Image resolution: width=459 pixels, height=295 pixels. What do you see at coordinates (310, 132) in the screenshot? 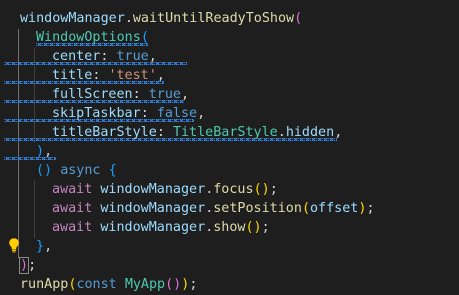
I see `token-member: hidden` at bounding box center [310, 132].